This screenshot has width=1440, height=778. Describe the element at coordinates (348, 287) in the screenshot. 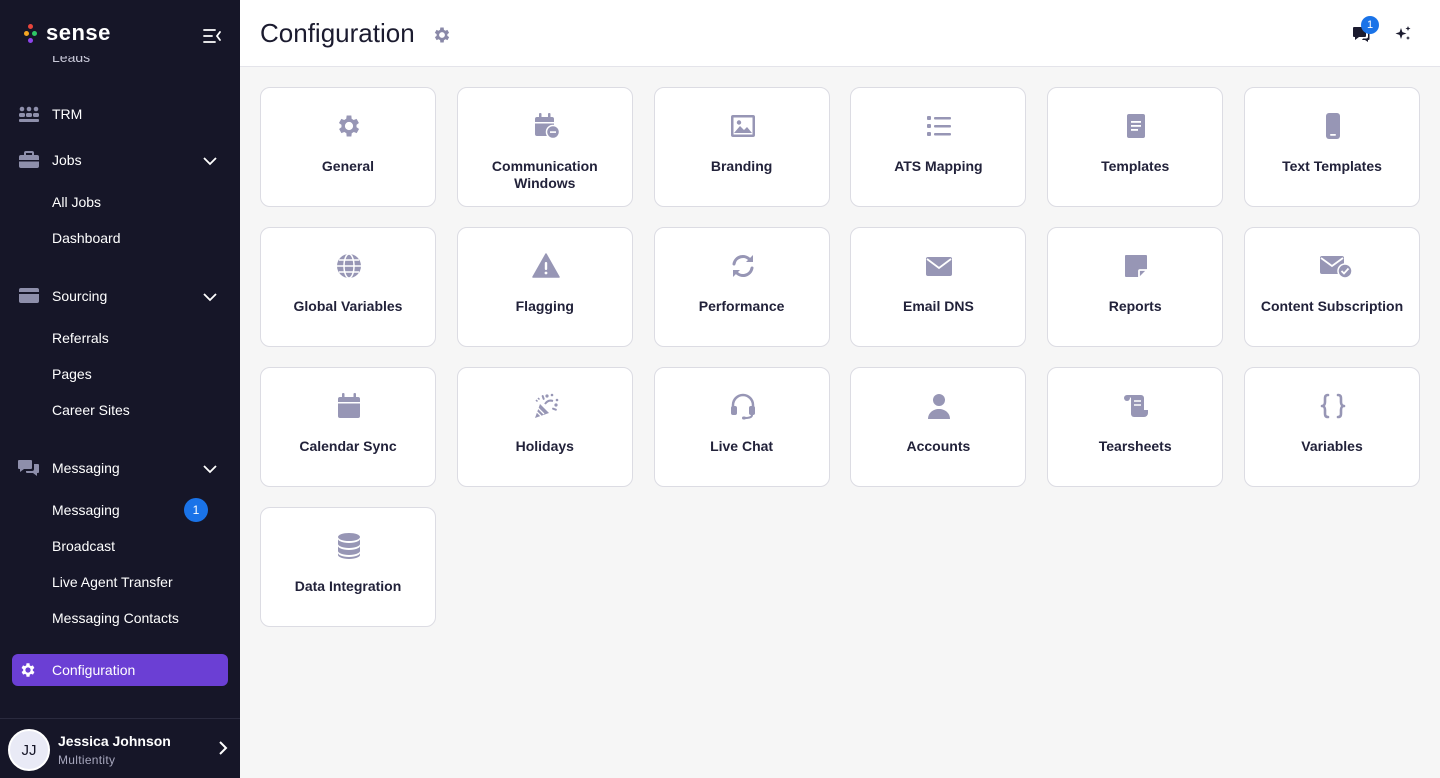

I see `card-global-variables: Global Variables` at that location.